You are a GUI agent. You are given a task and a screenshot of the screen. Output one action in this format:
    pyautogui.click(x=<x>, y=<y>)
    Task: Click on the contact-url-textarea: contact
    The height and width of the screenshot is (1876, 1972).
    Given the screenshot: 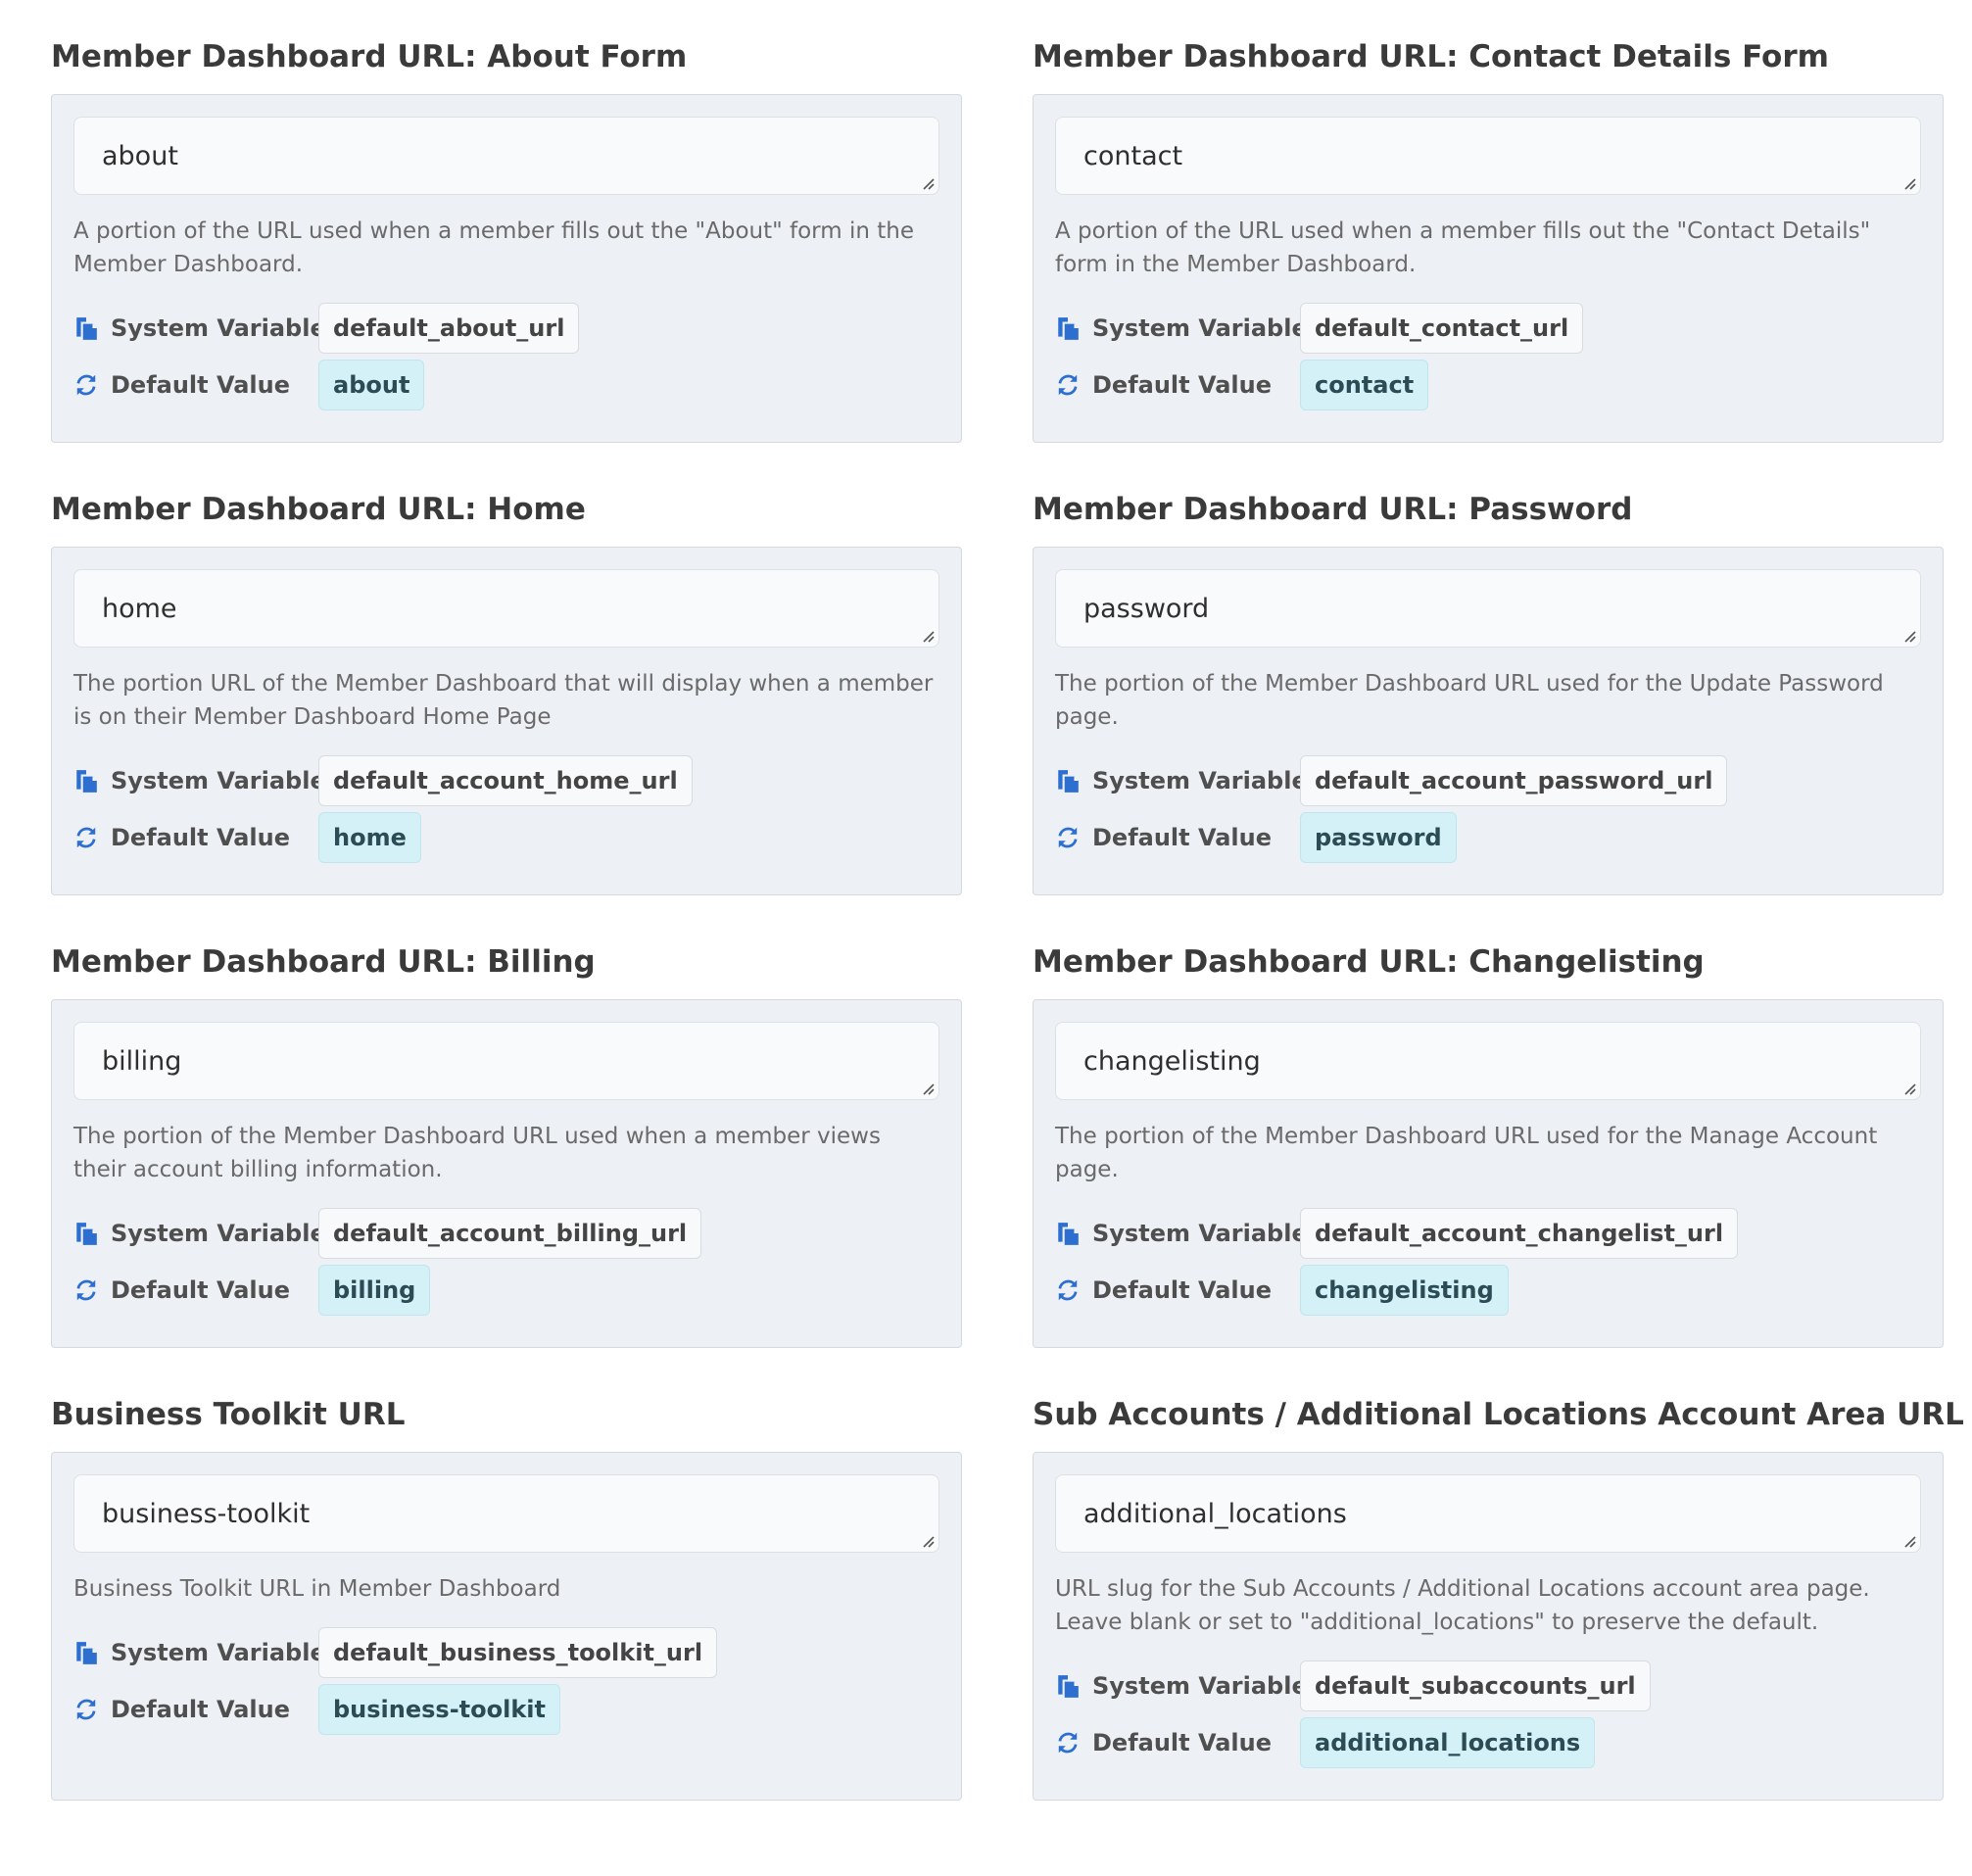 What is the action you would take?
    pyautogui.click(x=1488, y=156)
    